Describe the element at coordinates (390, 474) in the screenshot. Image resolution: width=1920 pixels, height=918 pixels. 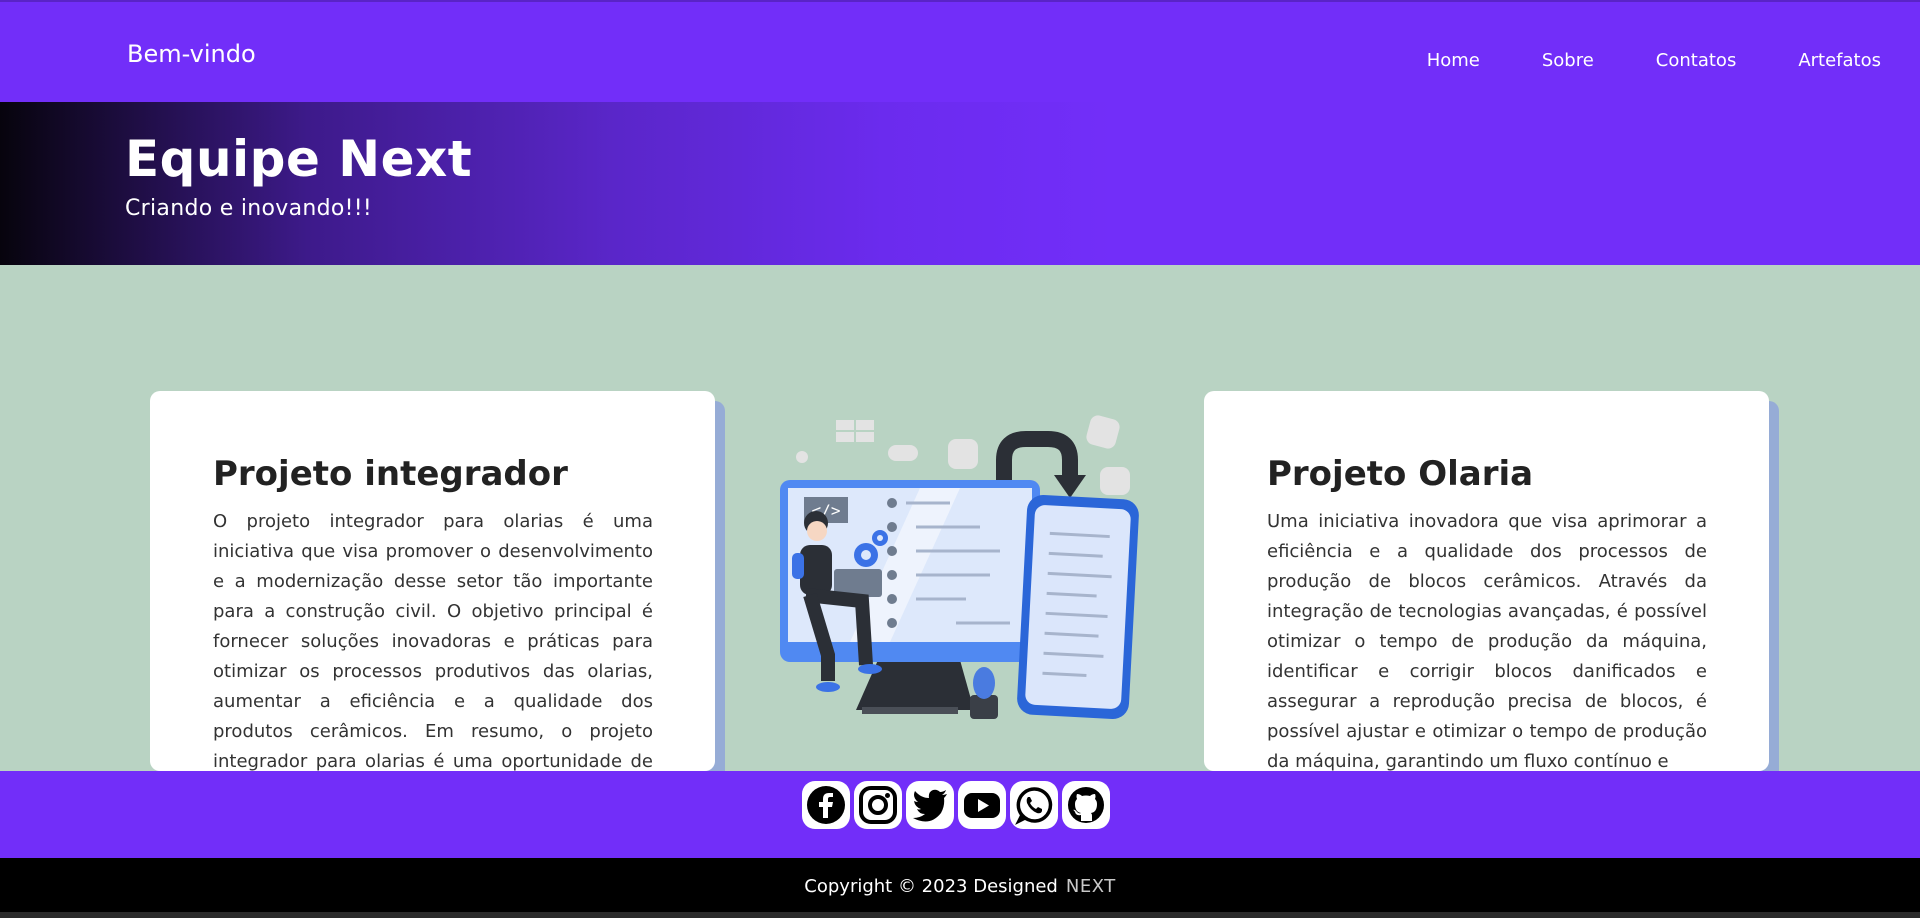
I see `card-title: Projeto integrador` at that location.